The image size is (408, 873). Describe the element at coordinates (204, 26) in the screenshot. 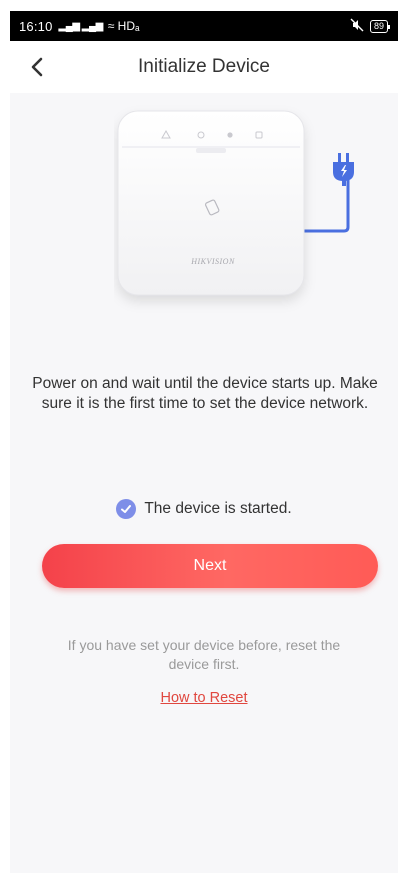

I see `status-bar: 16:10 ▂▄▆ ▂▄▆ ≈ HDₐ 89` at that location.